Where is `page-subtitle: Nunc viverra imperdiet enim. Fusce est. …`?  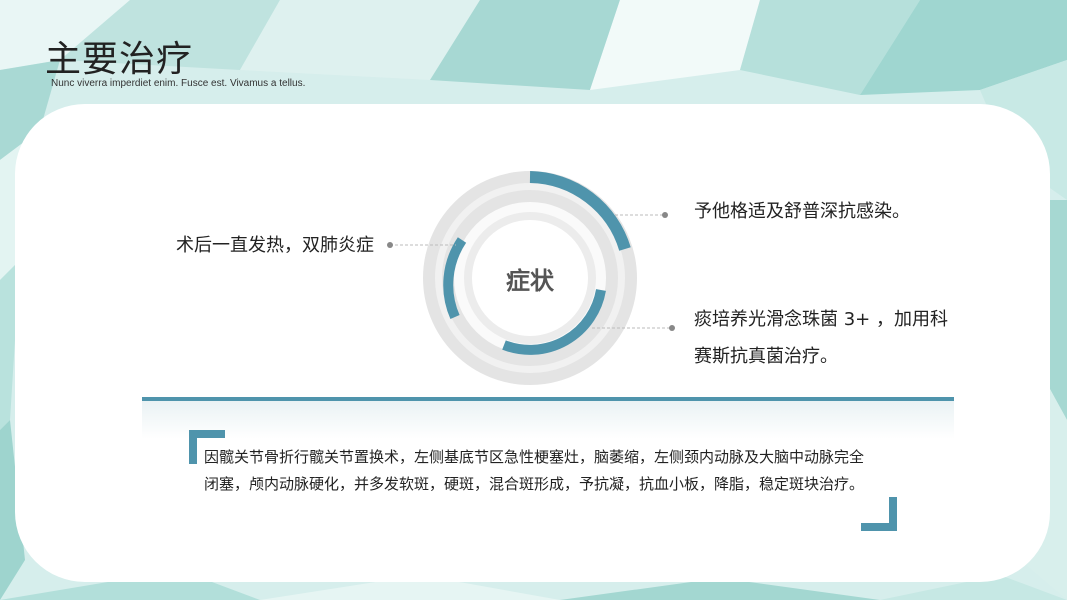
page-subtitle: Nunc viverra imperdiet enim. Fusce est. … is located at coordinates (178, 83).